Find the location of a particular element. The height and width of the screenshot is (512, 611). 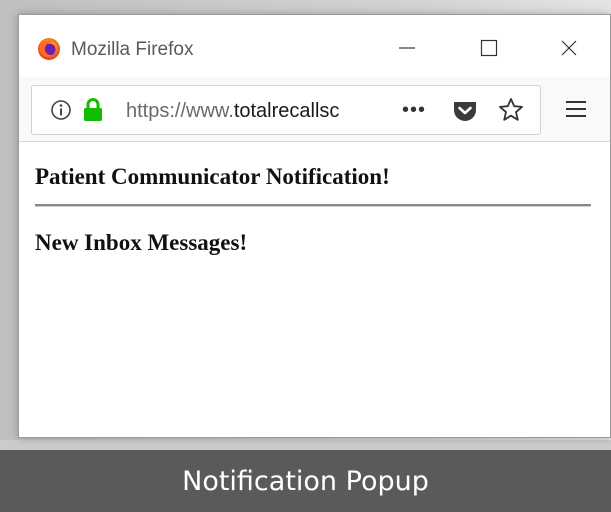

url-host: totalrecallsc is located at coordinates (286, 111).